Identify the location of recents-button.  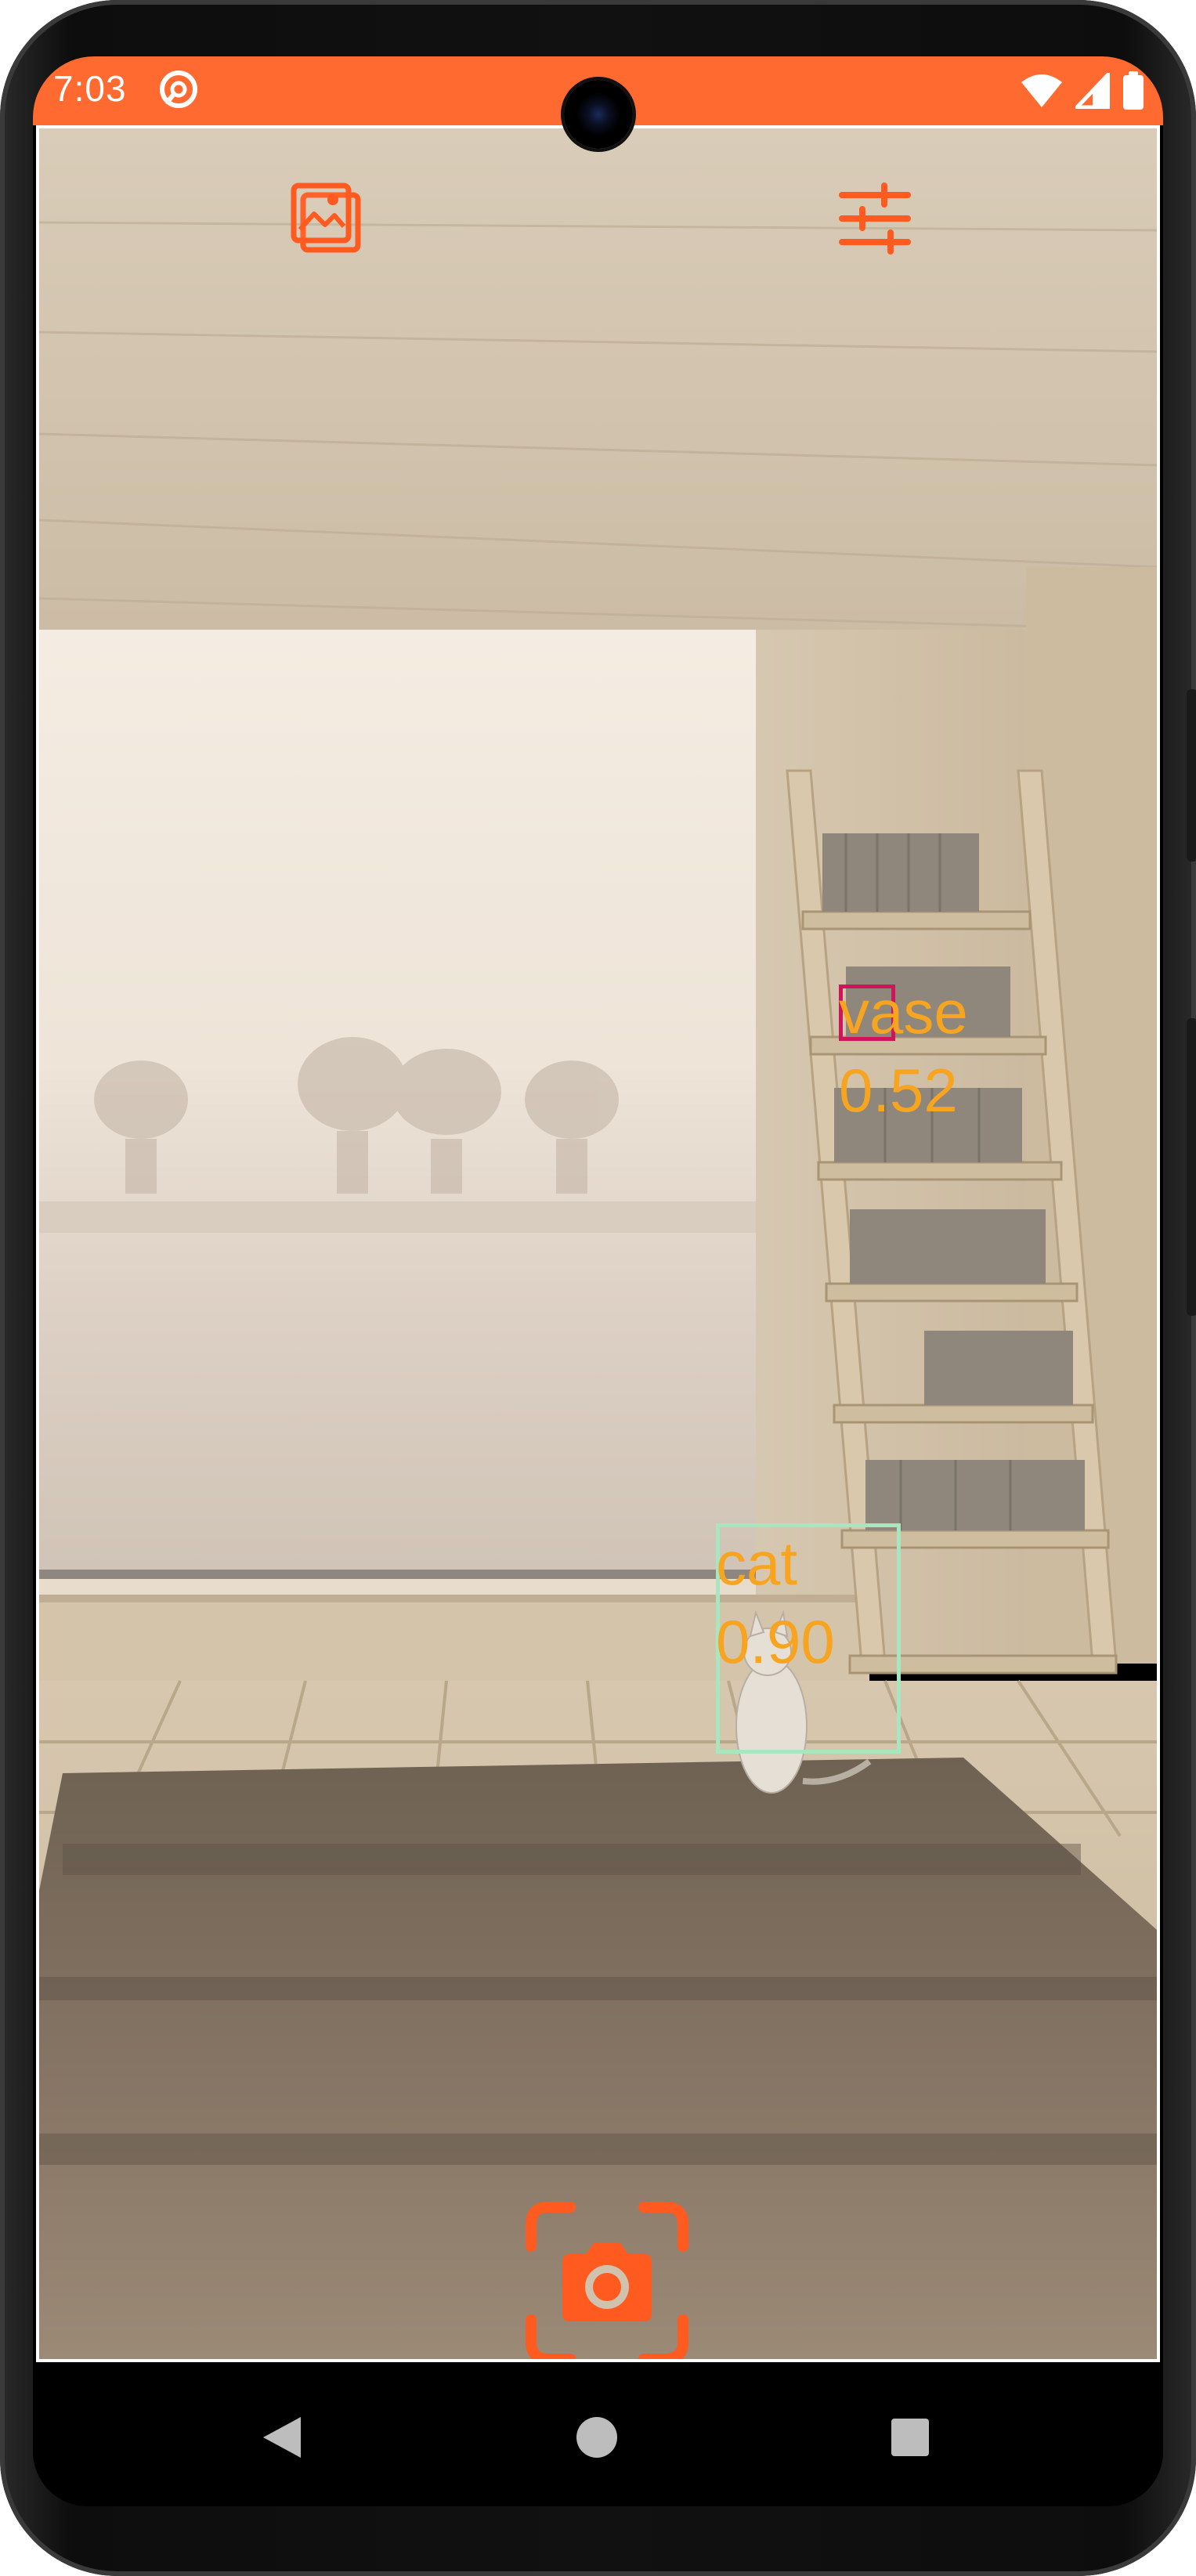
(910, 2437).